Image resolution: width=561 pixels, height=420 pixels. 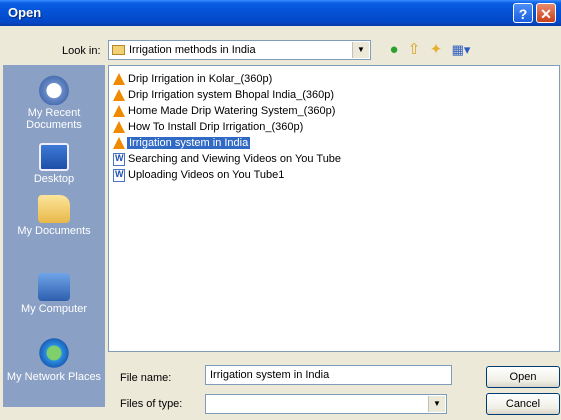 What do you see at coordinates (54, 119) in the screenshot?
I see `place-label: My Recent Documents` at bounding box center [54, 119].